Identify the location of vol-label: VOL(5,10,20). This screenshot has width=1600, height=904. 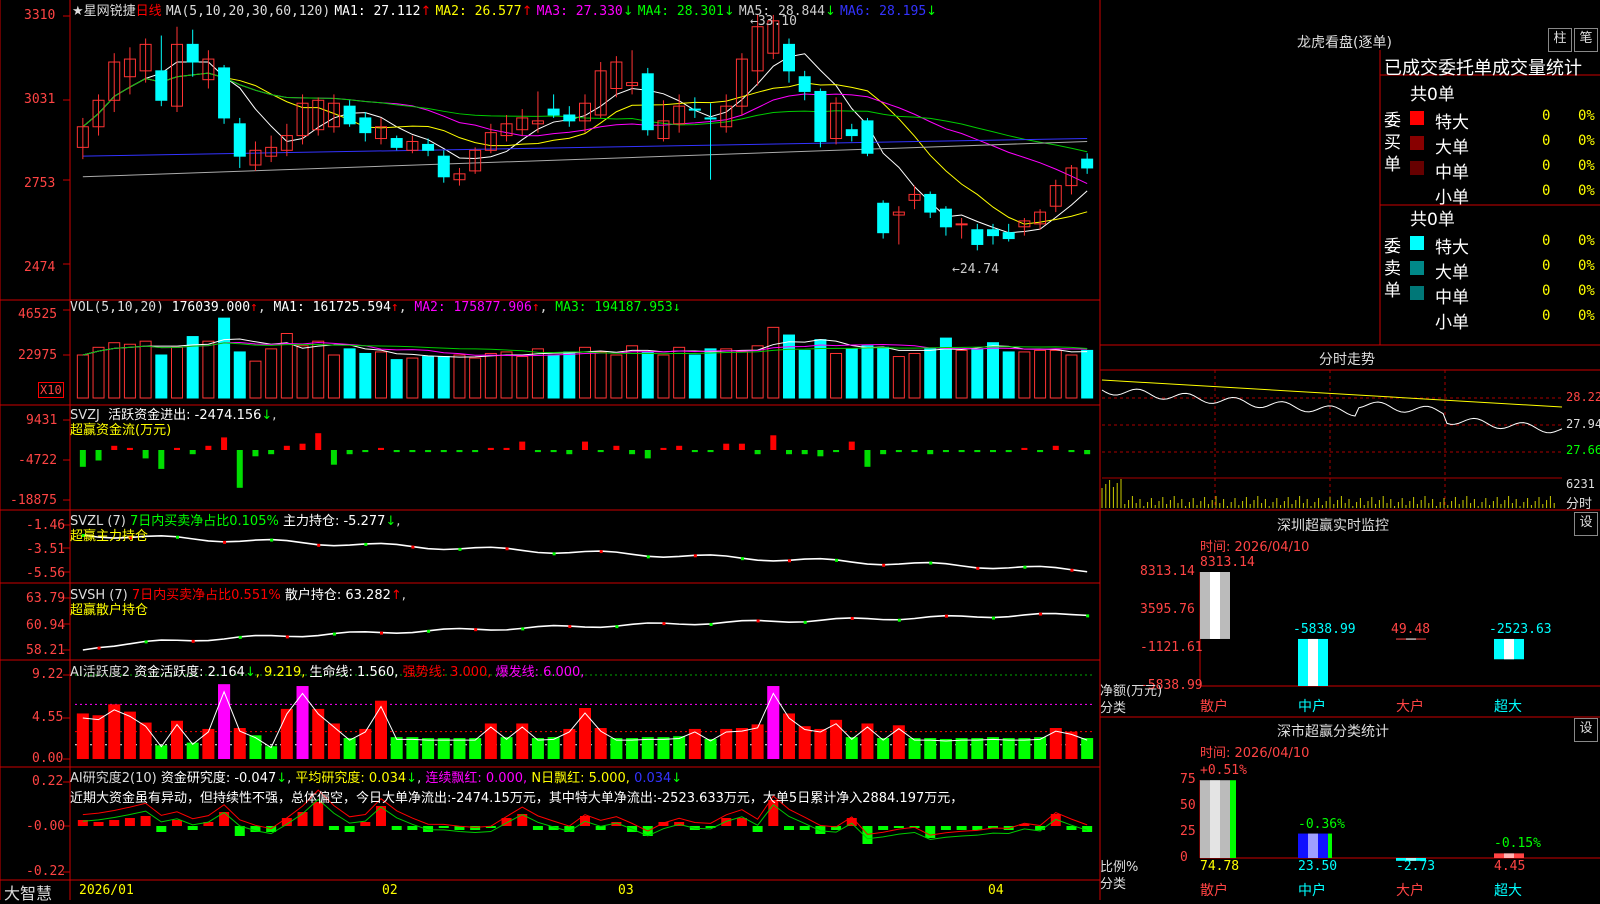
(117, 307).